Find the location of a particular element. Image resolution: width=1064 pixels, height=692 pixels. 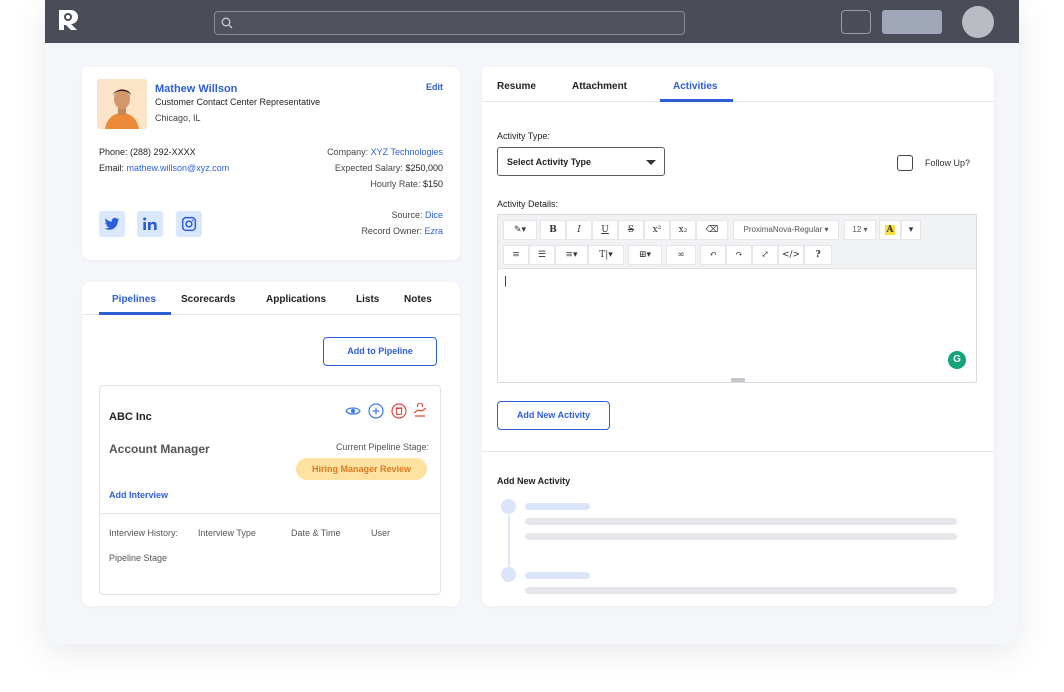

help-icon: ? is located at coordinates (818, 255).